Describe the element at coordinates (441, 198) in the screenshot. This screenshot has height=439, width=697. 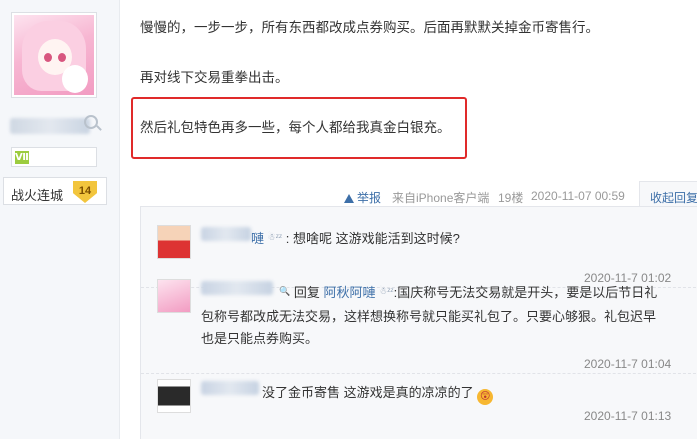
I see `client-source: 来自iPhone客户端` at that location.